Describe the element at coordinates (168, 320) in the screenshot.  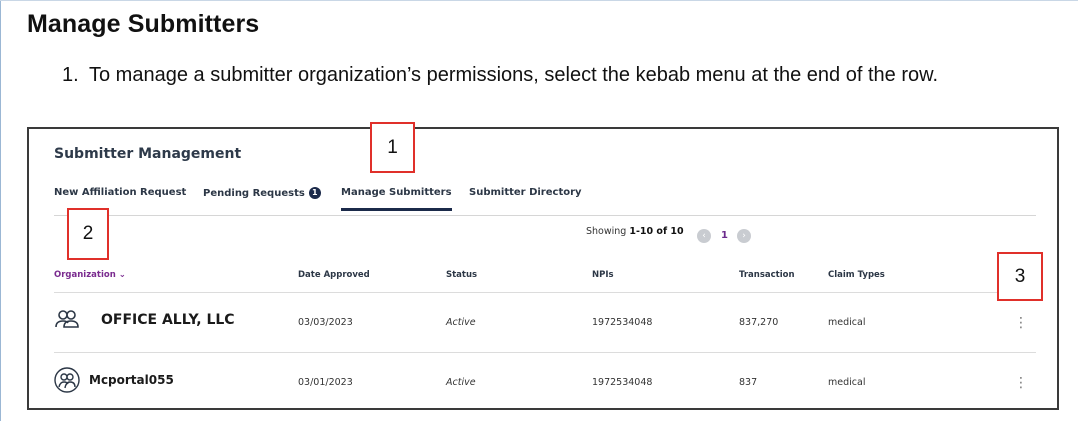
I see `organization-name: OFFICE ALLY, LLC` at that location.